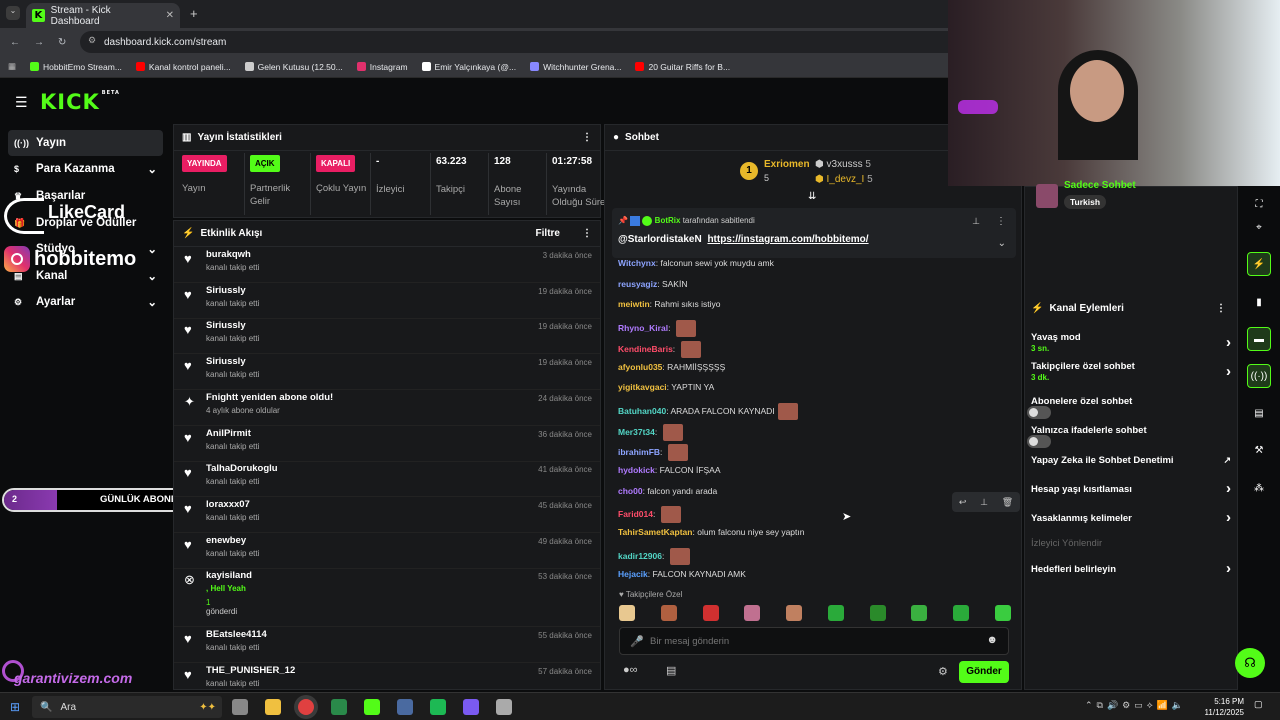  I want to click on chat-message: cho00: falcon yandı arada, so click(667, 491).